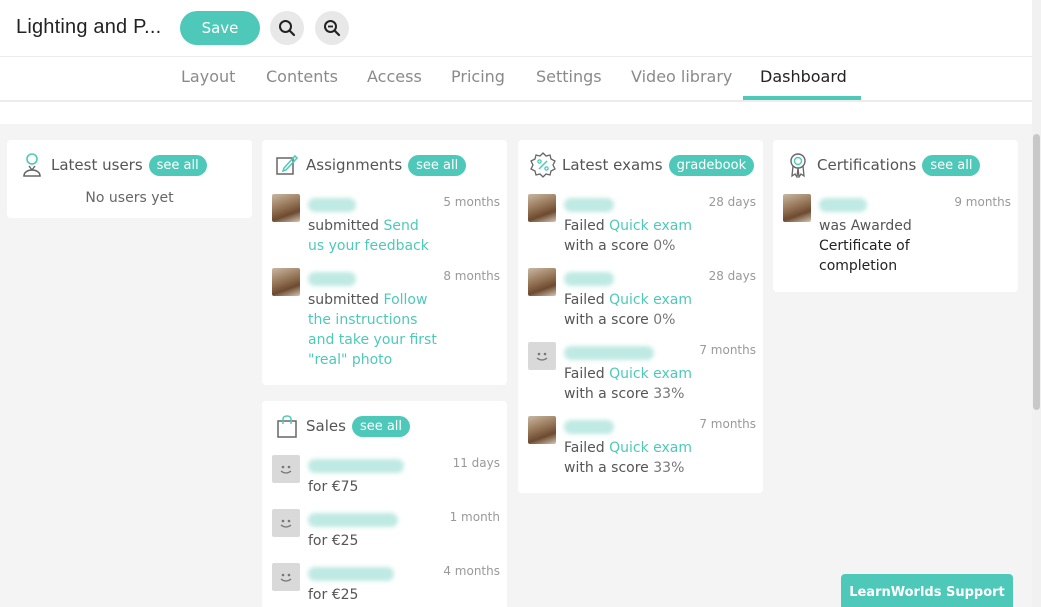 This screenshot has width=1041, height=607. I want to click on tab-contents: Contents, so click(302, 76).